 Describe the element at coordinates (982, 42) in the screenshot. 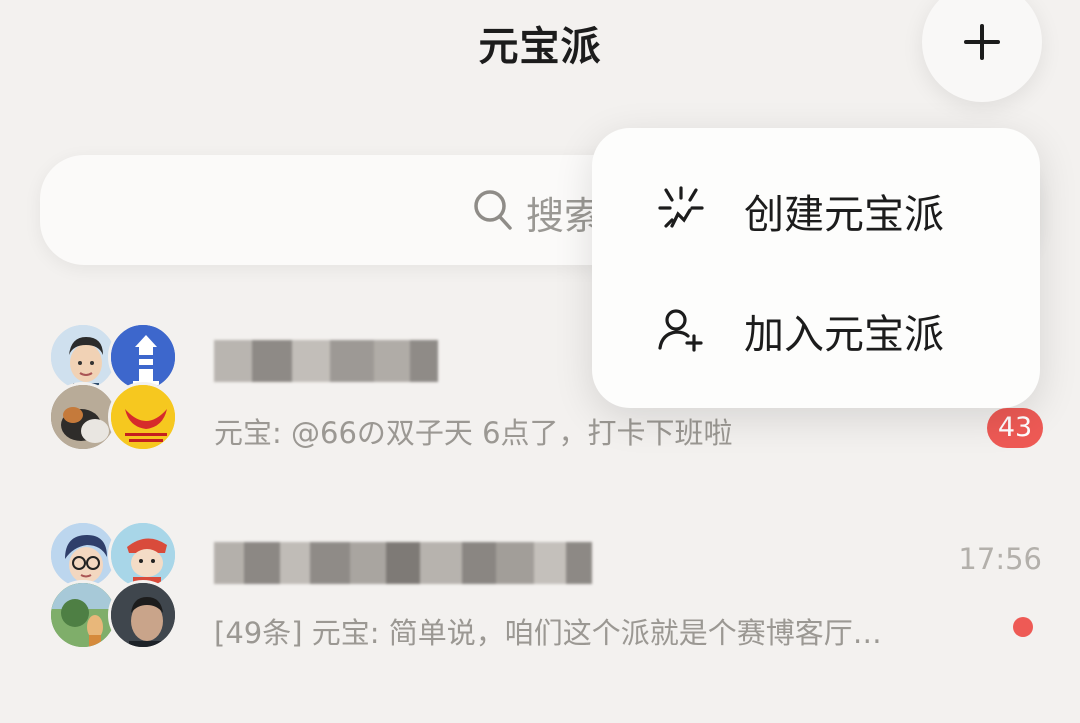

I see `plus-icon` at that location.